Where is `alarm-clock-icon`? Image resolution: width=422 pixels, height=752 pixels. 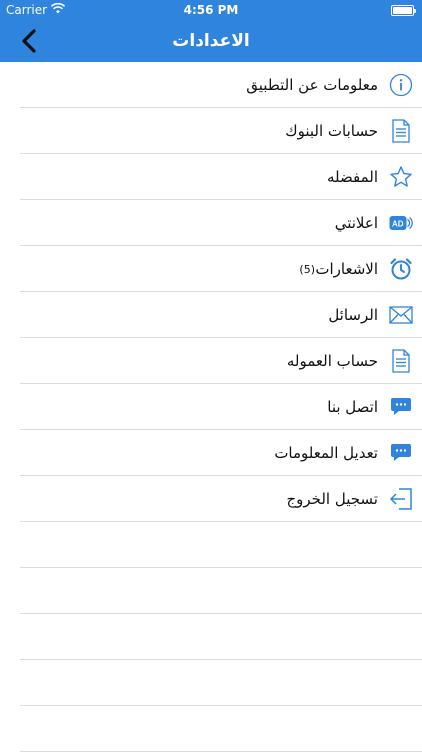 alarm-clock-icon is located at coordinates (401, 269).